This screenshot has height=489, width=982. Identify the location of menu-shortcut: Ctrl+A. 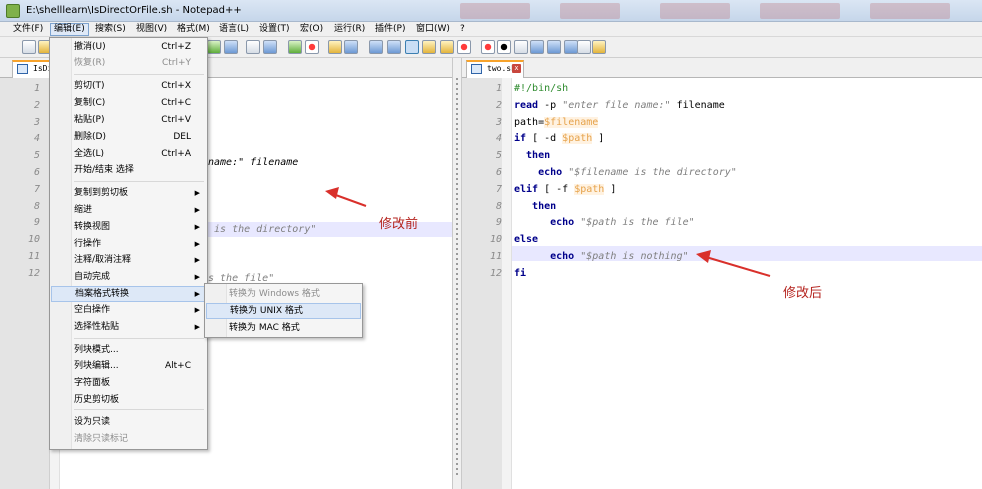
(176, 154).